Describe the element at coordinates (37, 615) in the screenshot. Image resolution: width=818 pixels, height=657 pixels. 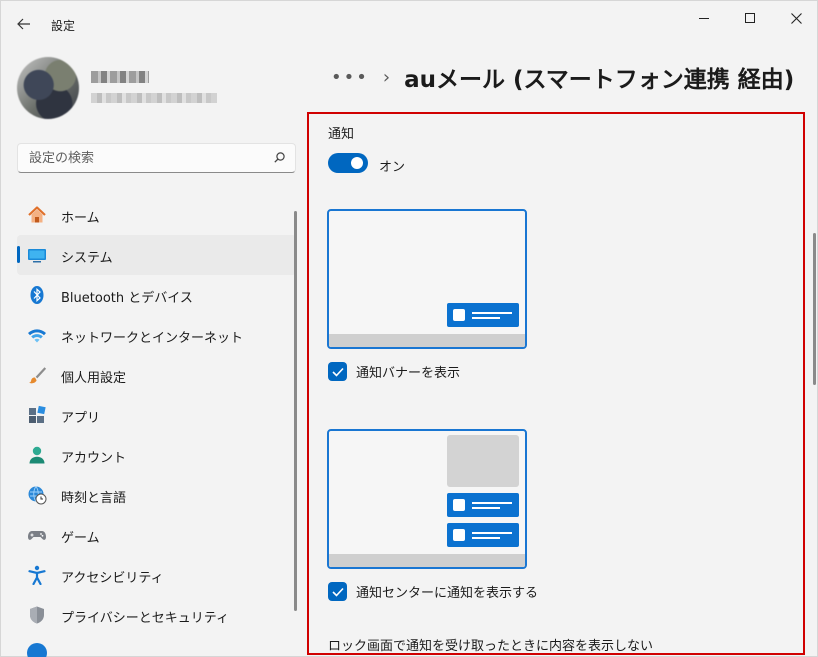
I see `shield-icon` at that location.